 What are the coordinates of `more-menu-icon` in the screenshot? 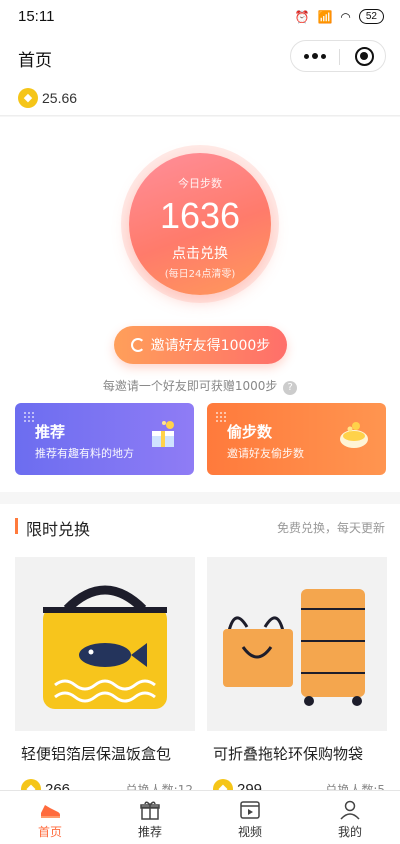 It's located at (315, 56).